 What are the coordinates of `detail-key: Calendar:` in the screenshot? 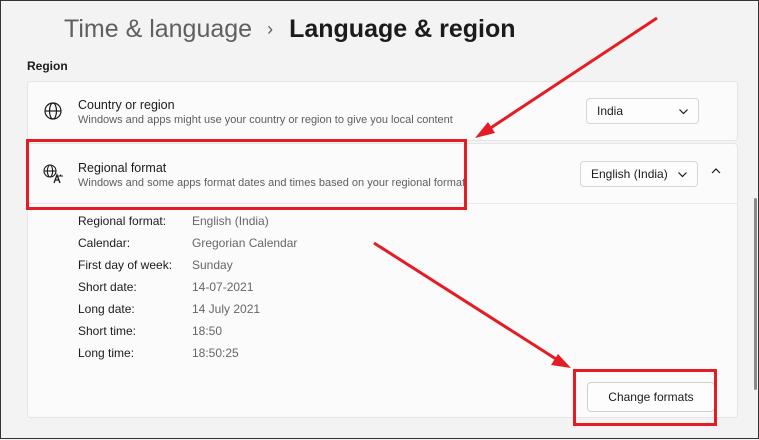 It's located at (104, 243).